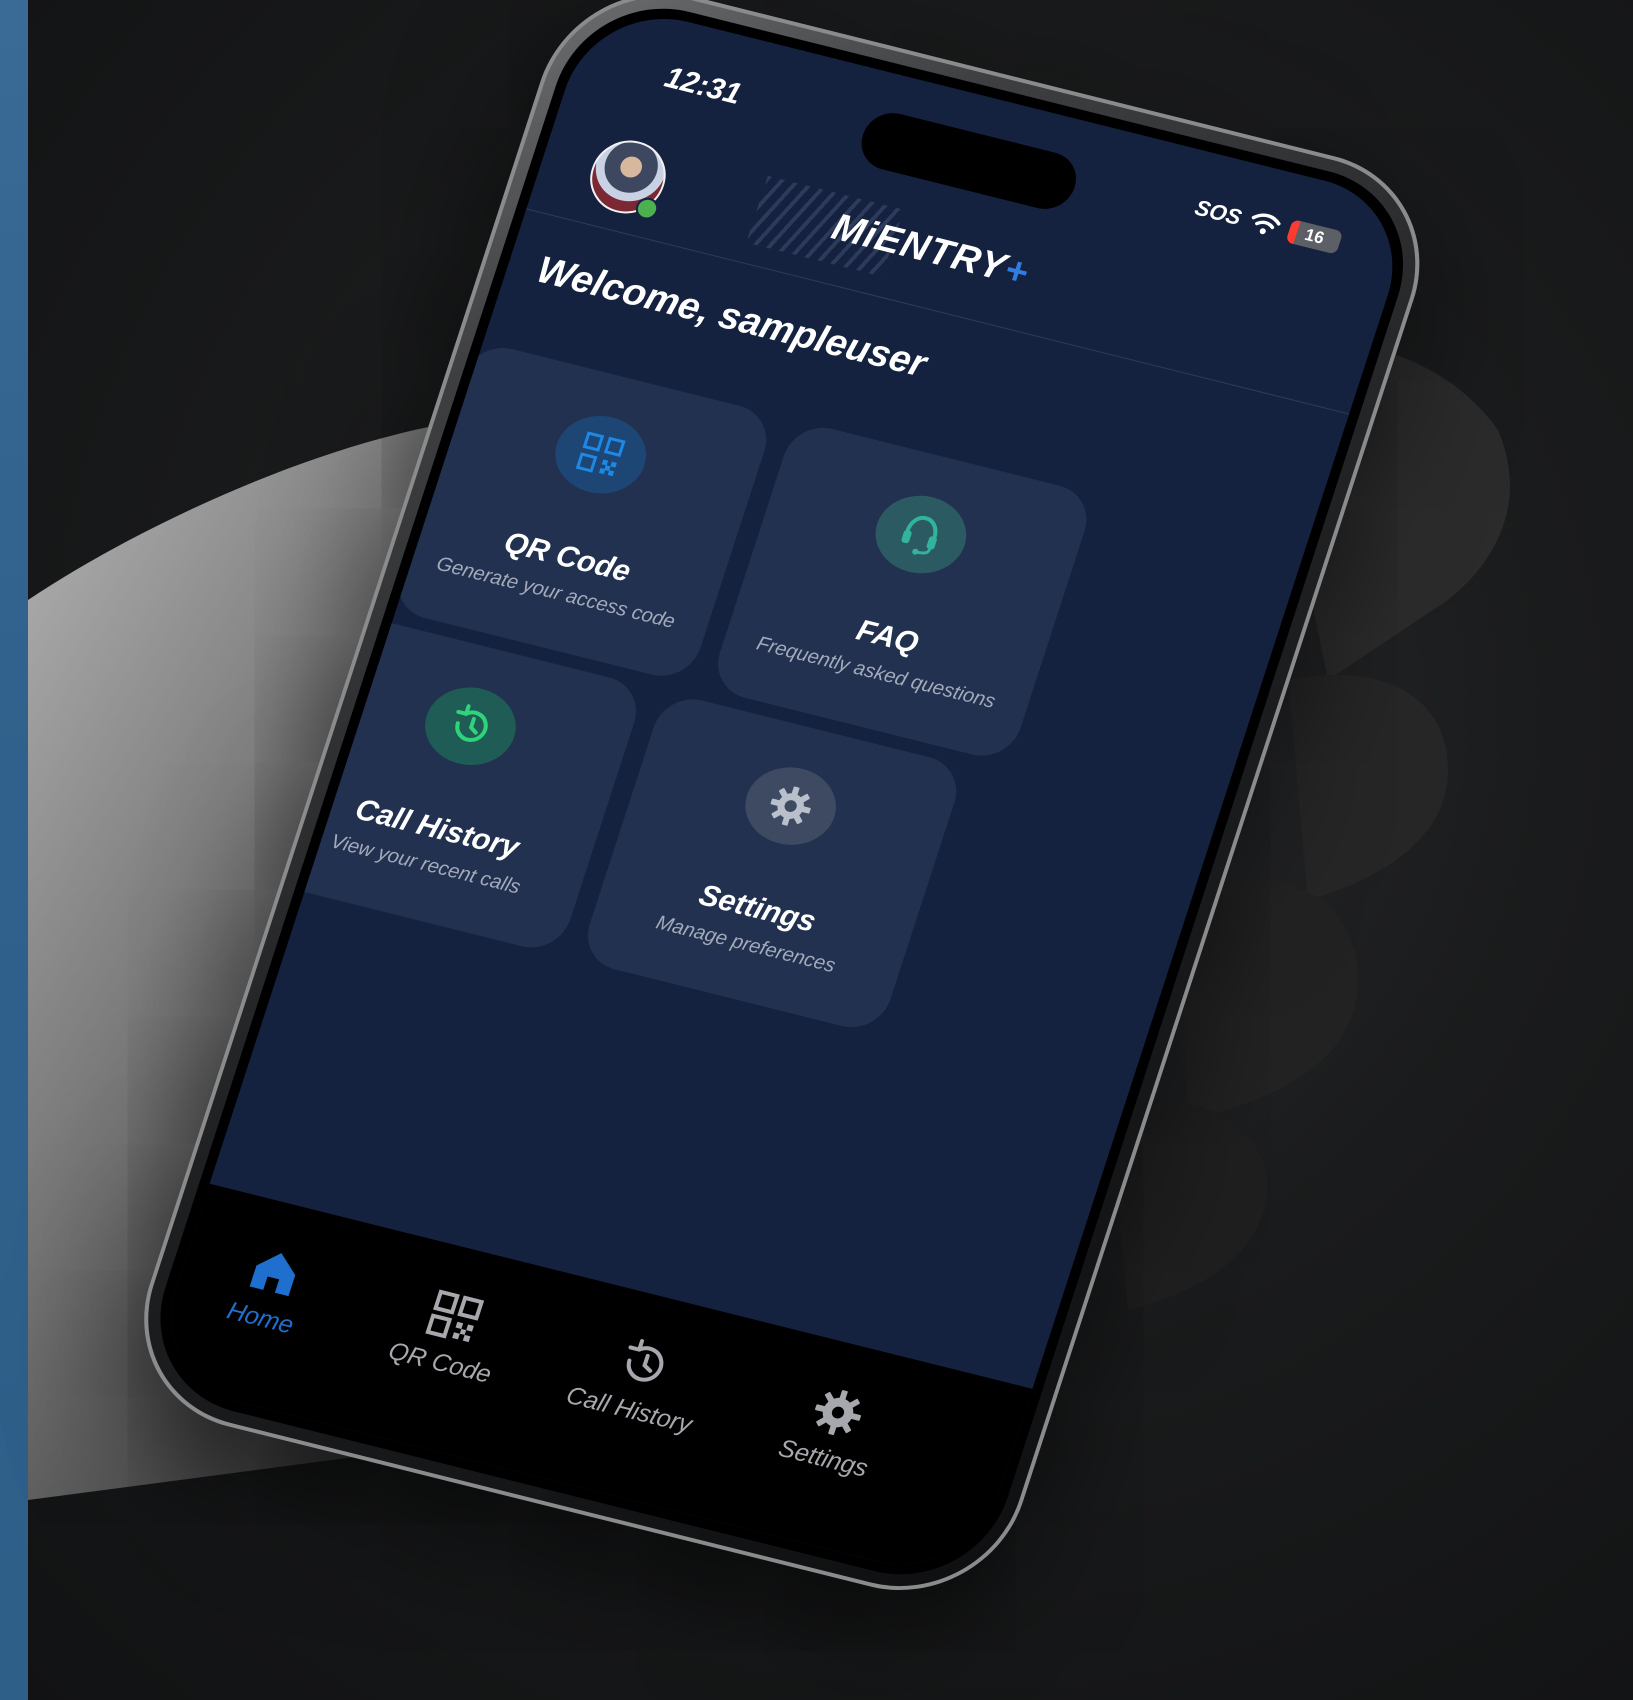 The image size is (1633, 1700). I want to click on nav-item-call-history: Call History, so click(638, 1382).